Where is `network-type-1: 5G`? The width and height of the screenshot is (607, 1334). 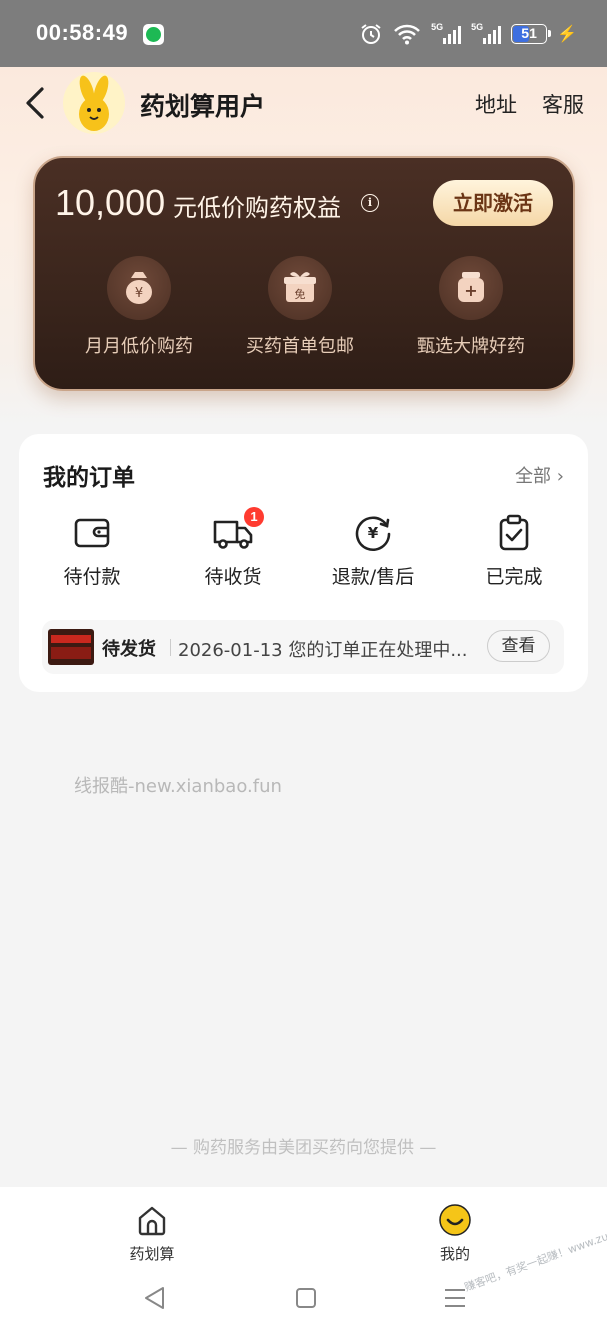 network-type-1: 5G is located at coordinates (437, 27).